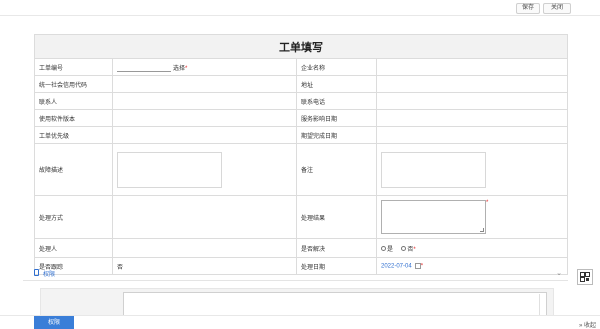 The image size is (600, 329). What do you see at coordinates (336, 135) in the screenshot?
I see `expected-date-label: 期望完成日期` at bounding box center [336, 135].